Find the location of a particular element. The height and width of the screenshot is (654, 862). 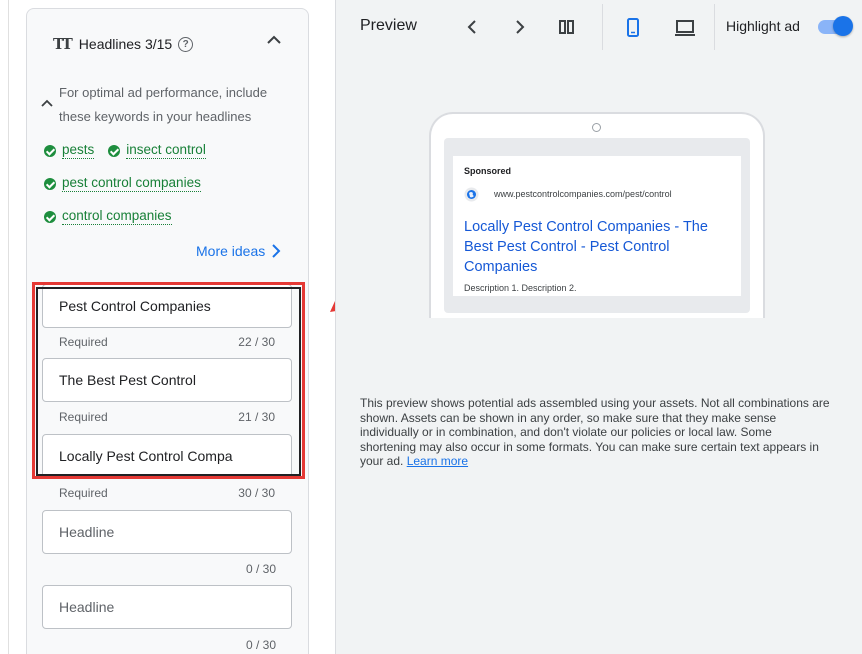

keyword-row: control companies is located at coordinates (115, 216).